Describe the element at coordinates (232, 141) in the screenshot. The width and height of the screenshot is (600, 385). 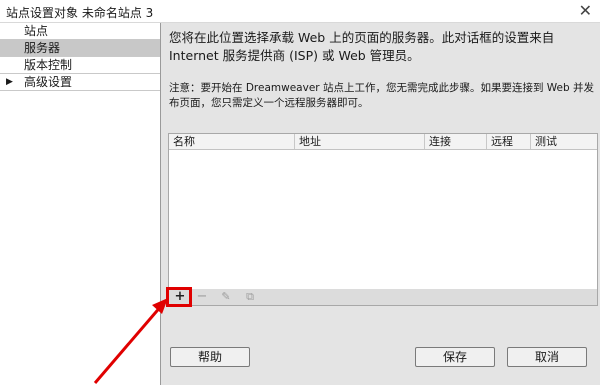
I see `column-header-name: 名称` at that location.